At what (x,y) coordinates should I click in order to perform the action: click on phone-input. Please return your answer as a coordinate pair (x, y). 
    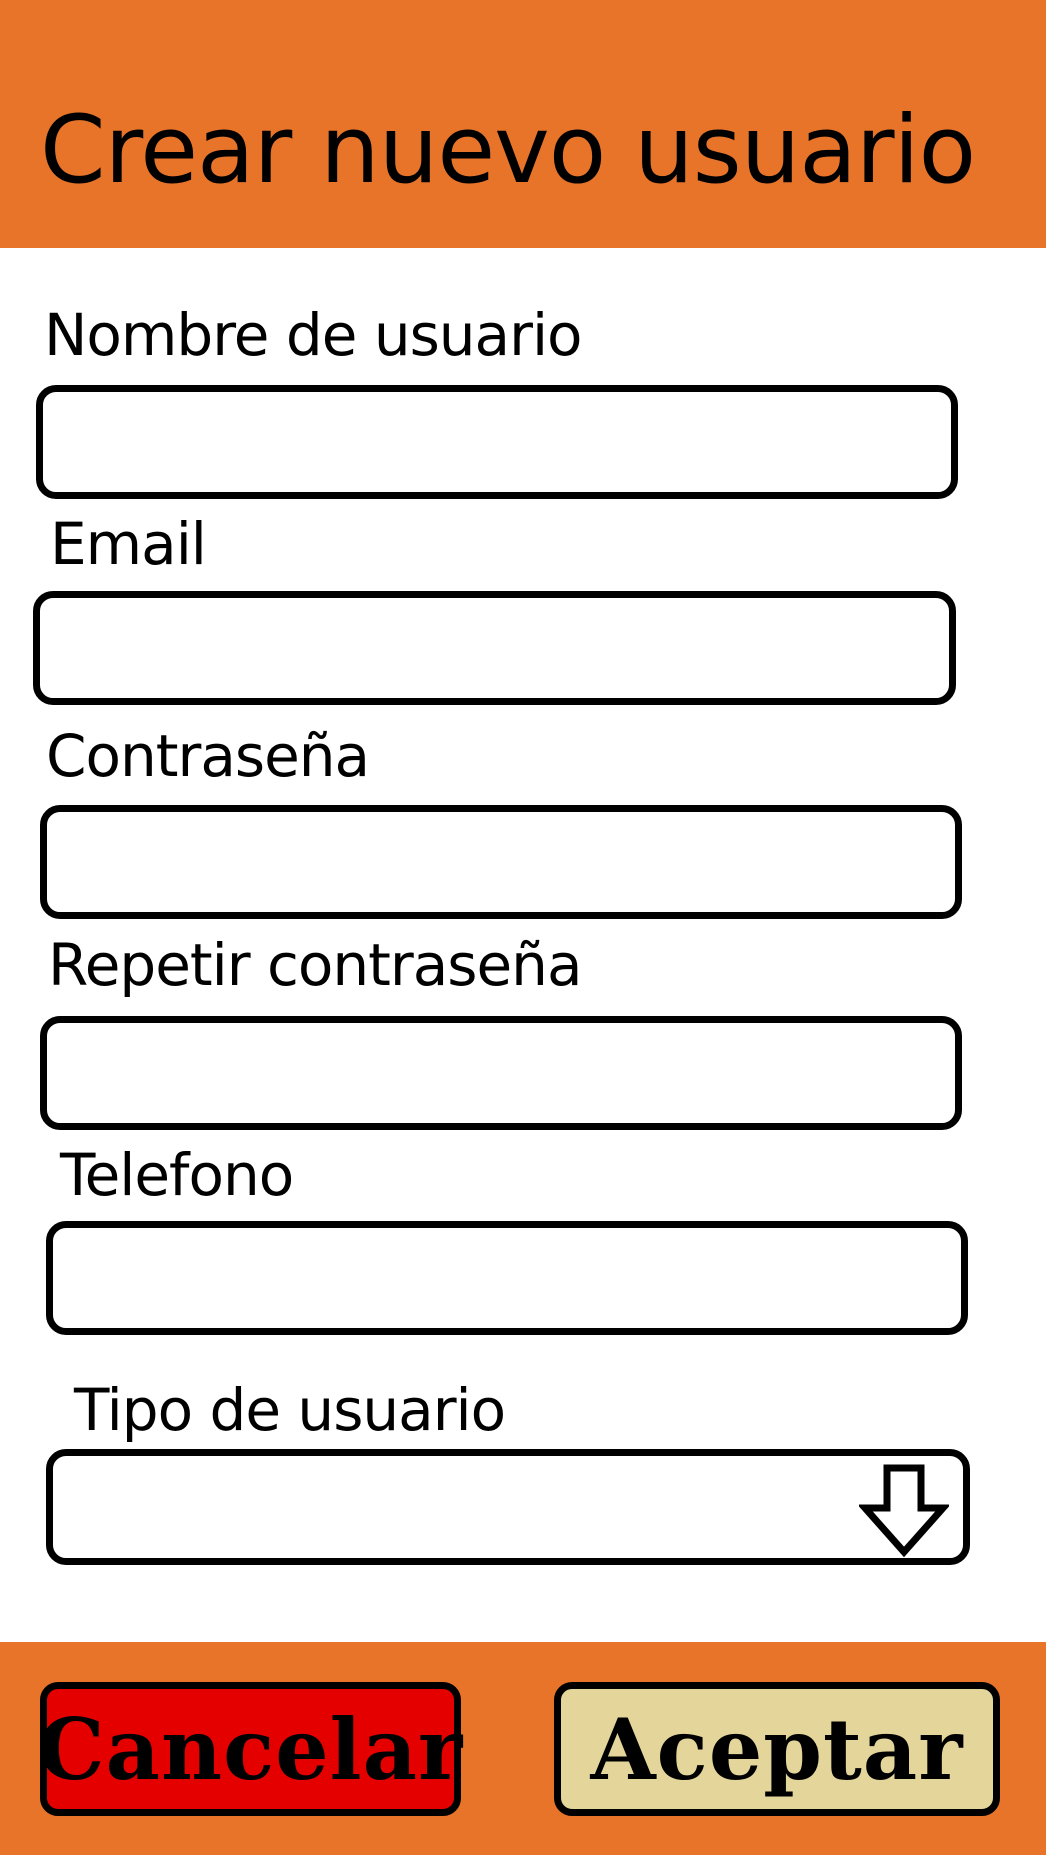
    Looking at the image, I should click on (507, 1278).